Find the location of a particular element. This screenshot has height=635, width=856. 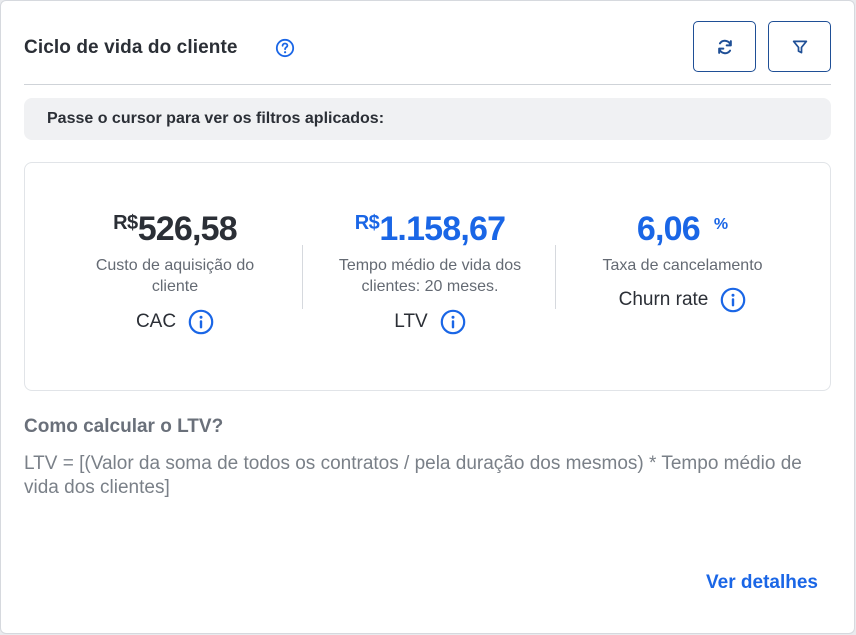

filter-button is located at coordinates (799, 46).